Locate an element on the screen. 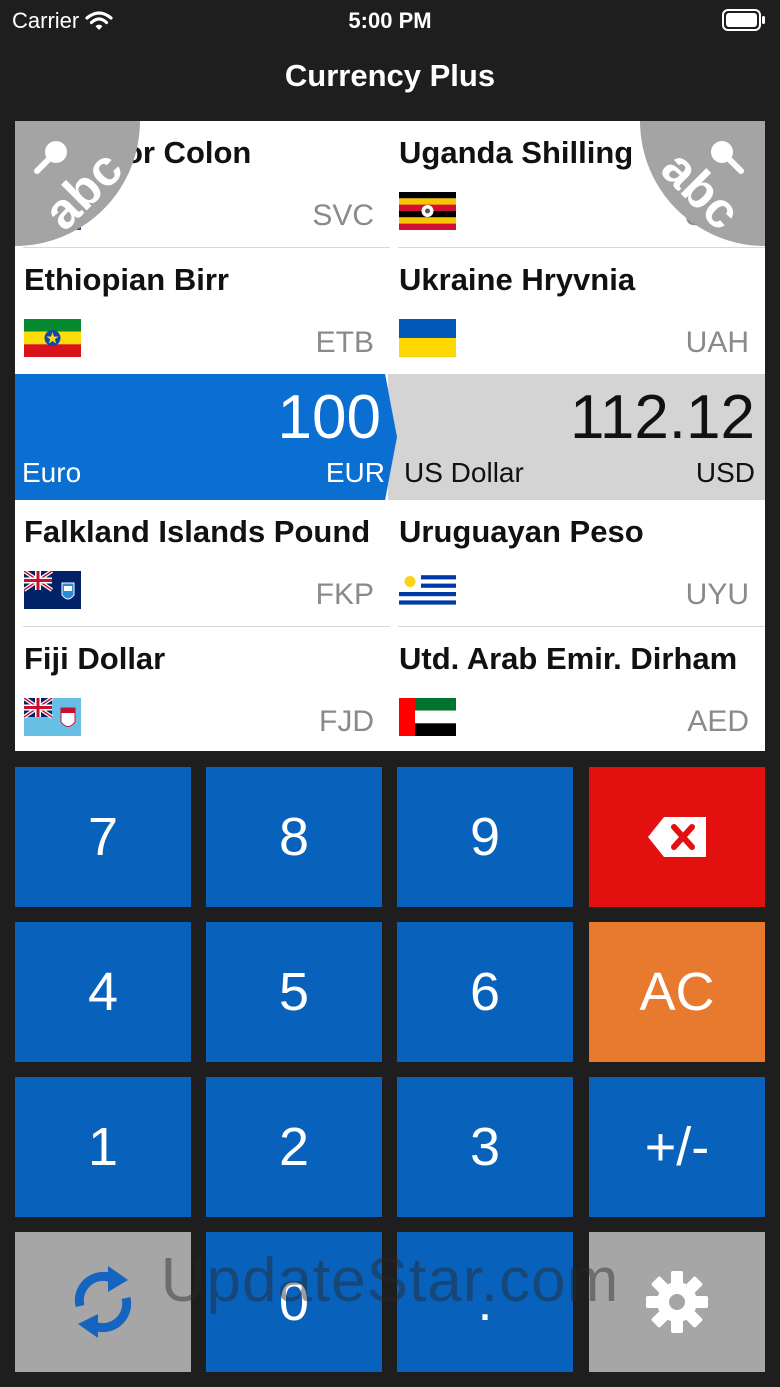 Image resolution: width=780 pixels, height=1387 pixels. selected-to-name: US Dollar is located at coordinates (464, 472).